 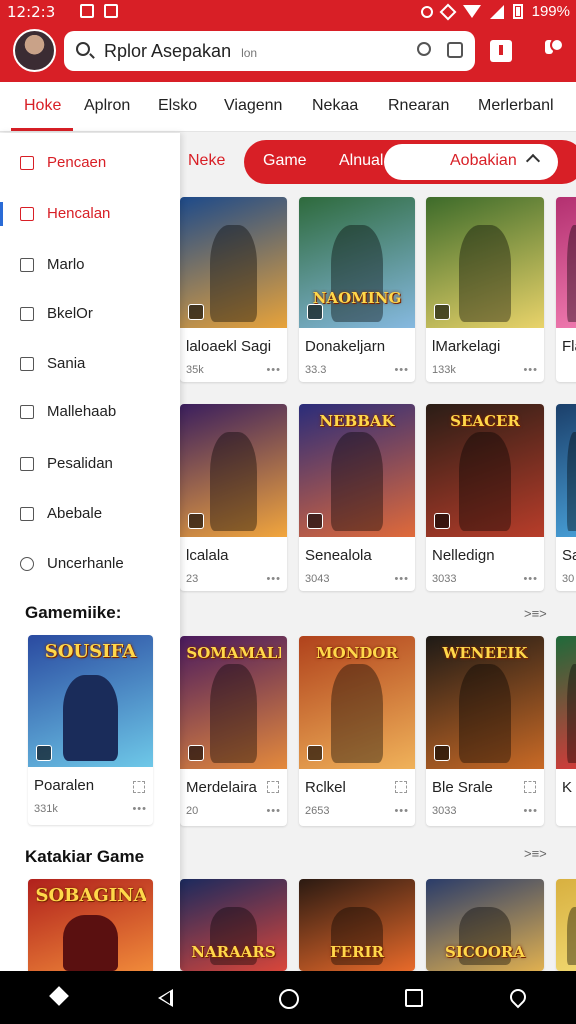 I want to click on game-card: SOUSIFA Poaralen 331k •••, so click(x=90, y=730).